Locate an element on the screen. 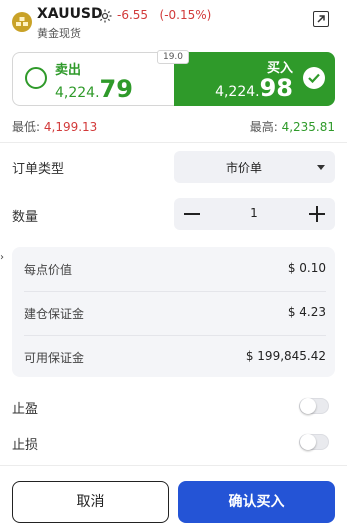 Image resolution: width=347 pixels, height=530 pixels. gold-bars-icon is located at coordinates (22, 22).